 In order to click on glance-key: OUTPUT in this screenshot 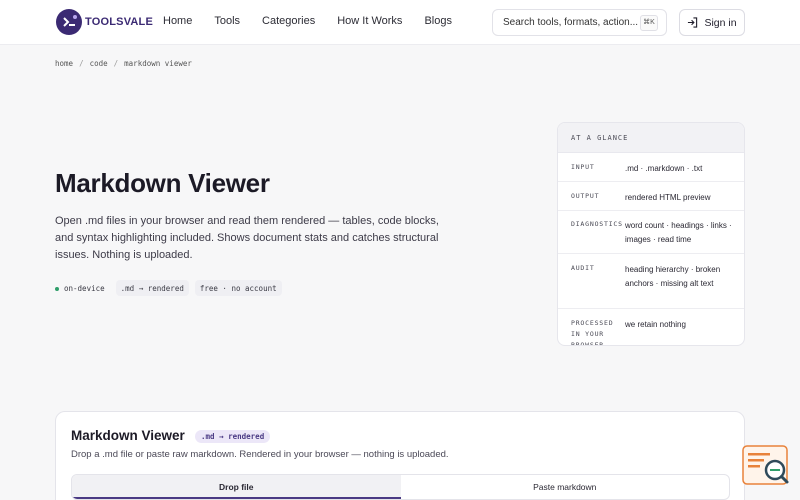, I will do `click(585, 196)`.